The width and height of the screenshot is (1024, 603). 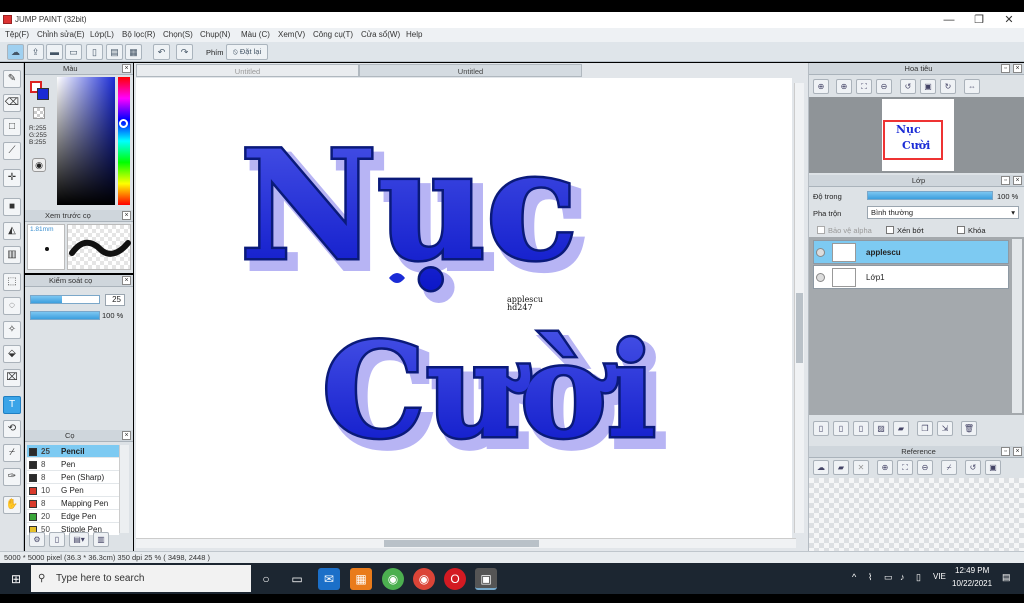 What do you see at coordinates (949, 20) in the screenshot?
I see `minimize-button: —` at bounding box center [949, 20].